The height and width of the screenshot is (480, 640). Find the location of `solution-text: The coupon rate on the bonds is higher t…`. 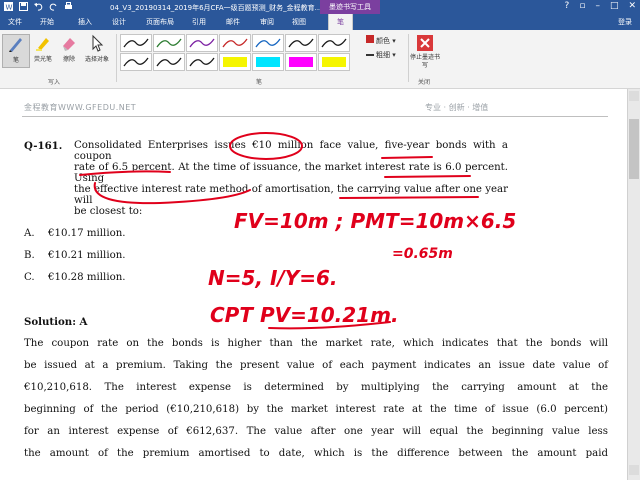

solution-text: The coupon rate on the bonds is higher t… is located at coordinates (316, 343).